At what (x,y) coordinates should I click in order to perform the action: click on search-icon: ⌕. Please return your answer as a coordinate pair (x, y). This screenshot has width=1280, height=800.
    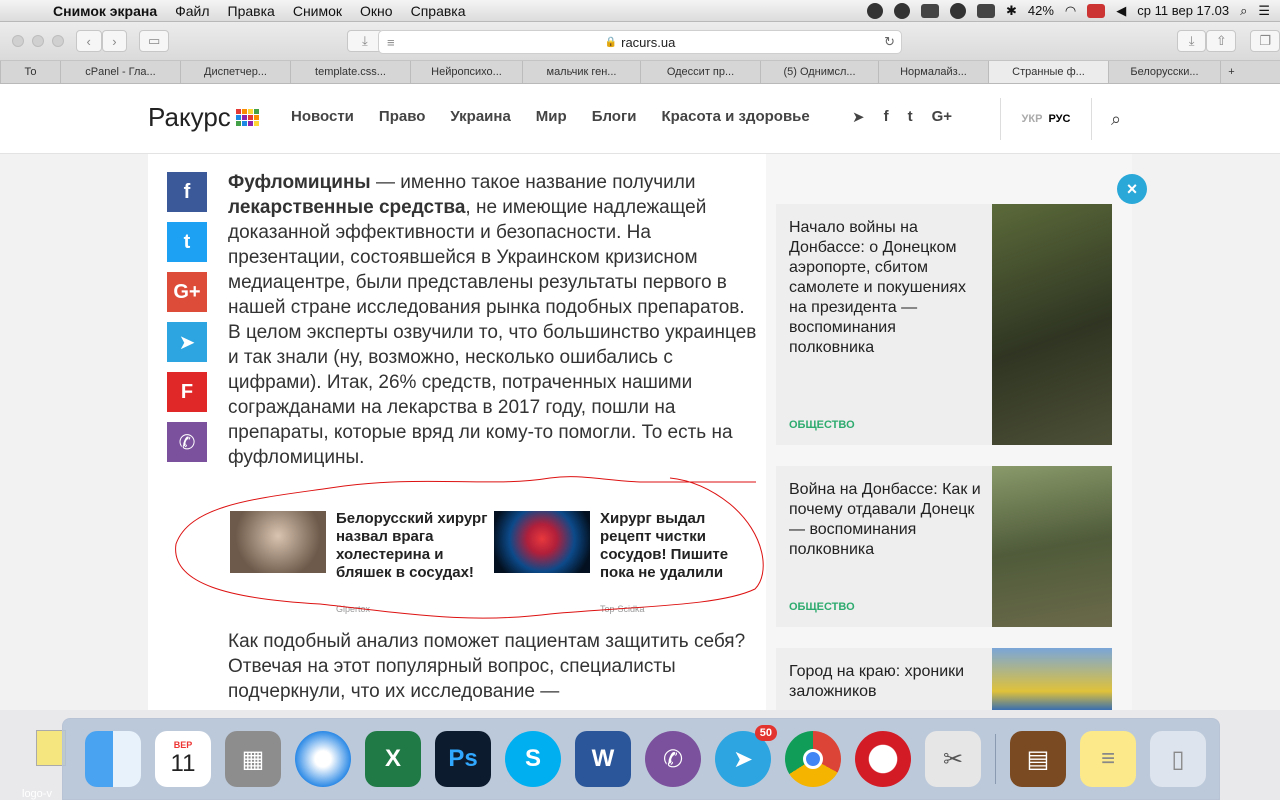
    Looking at the image, I should click on (1116, 119).